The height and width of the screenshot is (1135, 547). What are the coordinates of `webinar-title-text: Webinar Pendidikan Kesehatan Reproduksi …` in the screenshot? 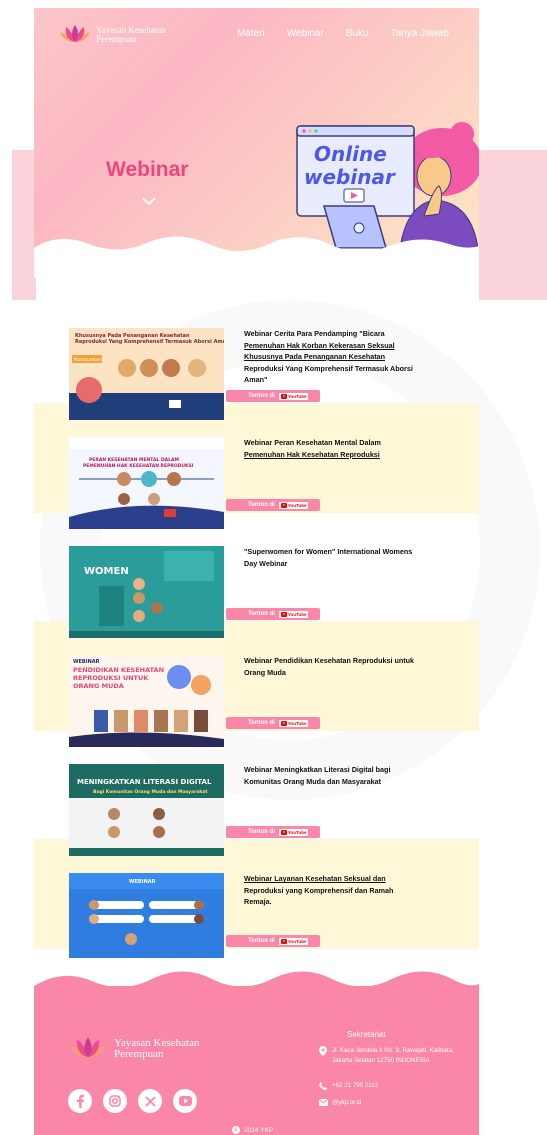 It's located at (329, 666).